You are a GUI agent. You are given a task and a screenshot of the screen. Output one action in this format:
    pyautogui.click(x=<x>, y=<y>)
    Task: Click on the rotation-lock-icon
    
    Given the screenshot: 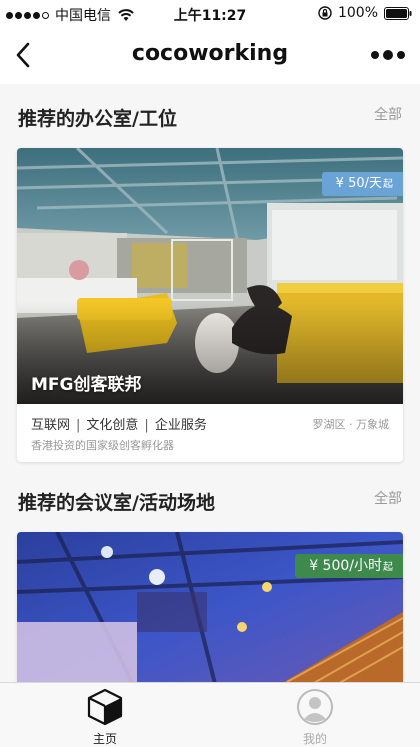 What is the action you would take?
    pyautogui.click(x=325, y=13)
    